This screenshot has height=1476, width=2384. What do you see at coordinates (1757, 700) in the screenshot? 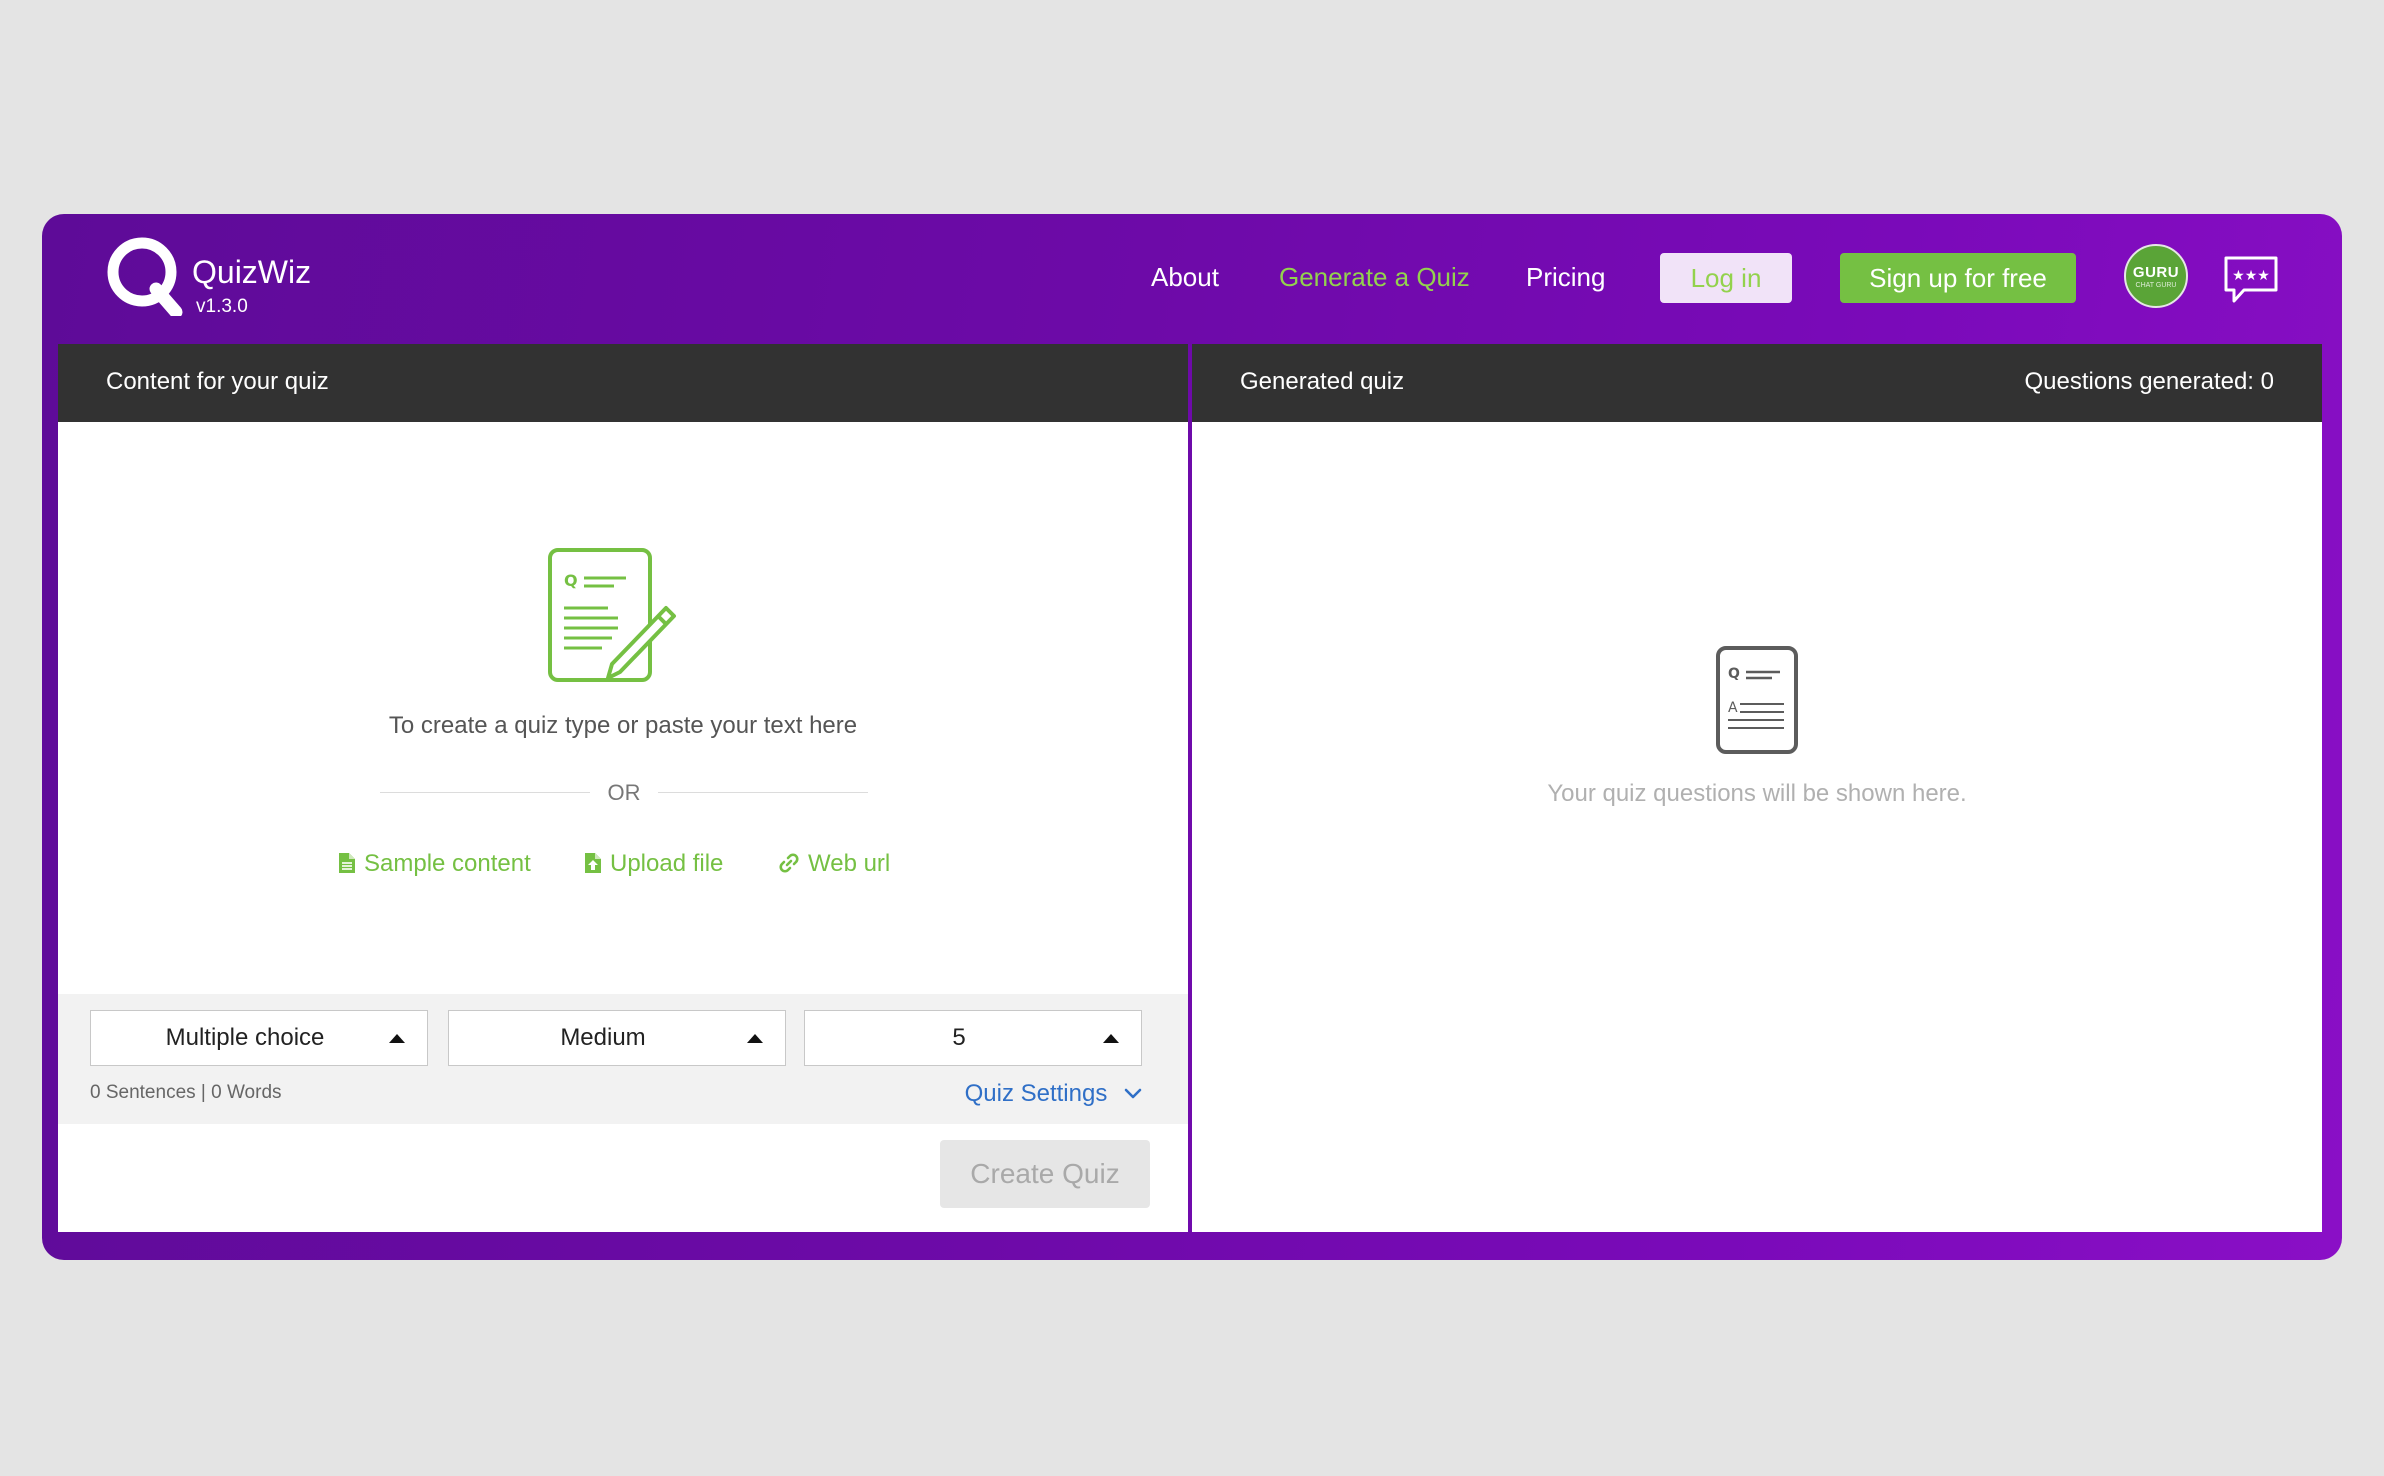
I see `quiz-document-icon: Q A` at bounding box center [1757, 700].